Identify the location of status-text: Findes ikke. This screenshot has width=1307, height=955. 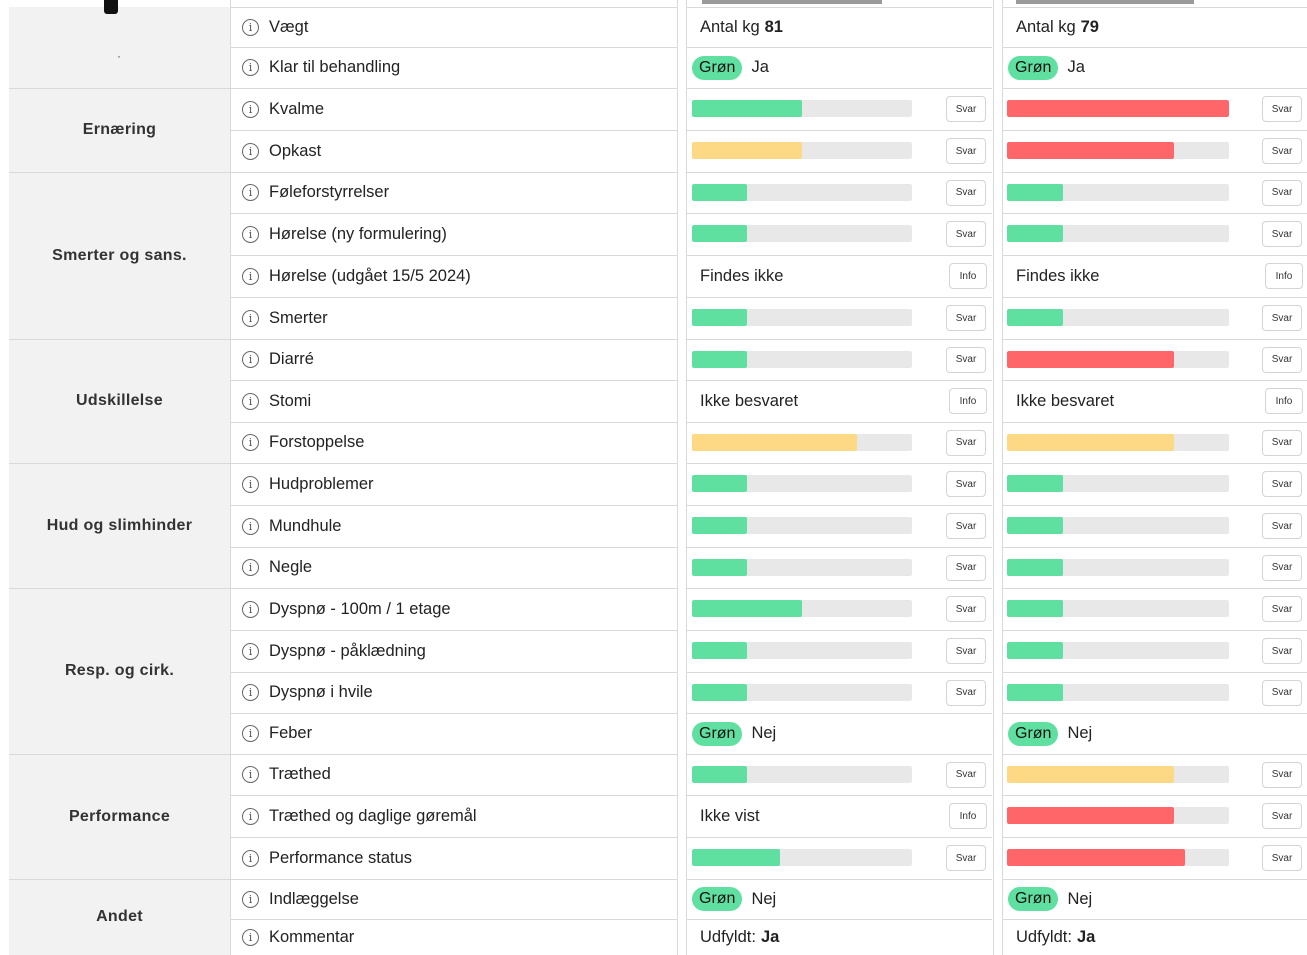
(1058, 275).